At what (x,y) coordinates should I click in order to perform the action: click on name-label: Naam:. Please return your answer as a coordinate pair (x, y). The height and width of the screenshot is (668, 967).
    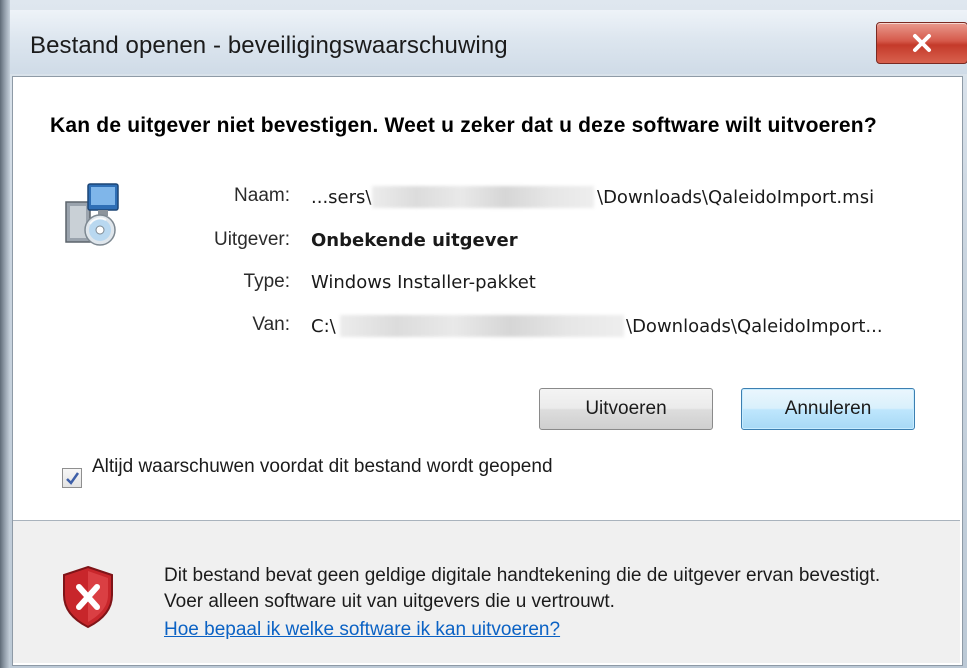
    Looking at the image, I should click on (262, 195).